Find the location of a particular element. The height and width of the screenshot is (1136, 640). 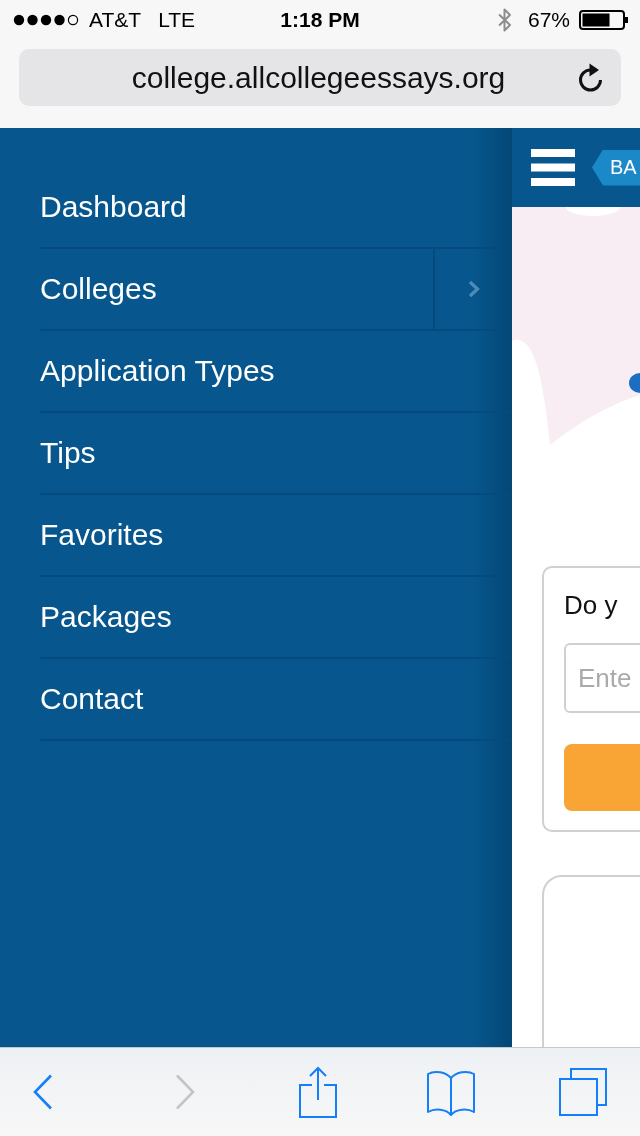

address-bar: college.allcollegeessays.org is located at coordinates (320, 77).